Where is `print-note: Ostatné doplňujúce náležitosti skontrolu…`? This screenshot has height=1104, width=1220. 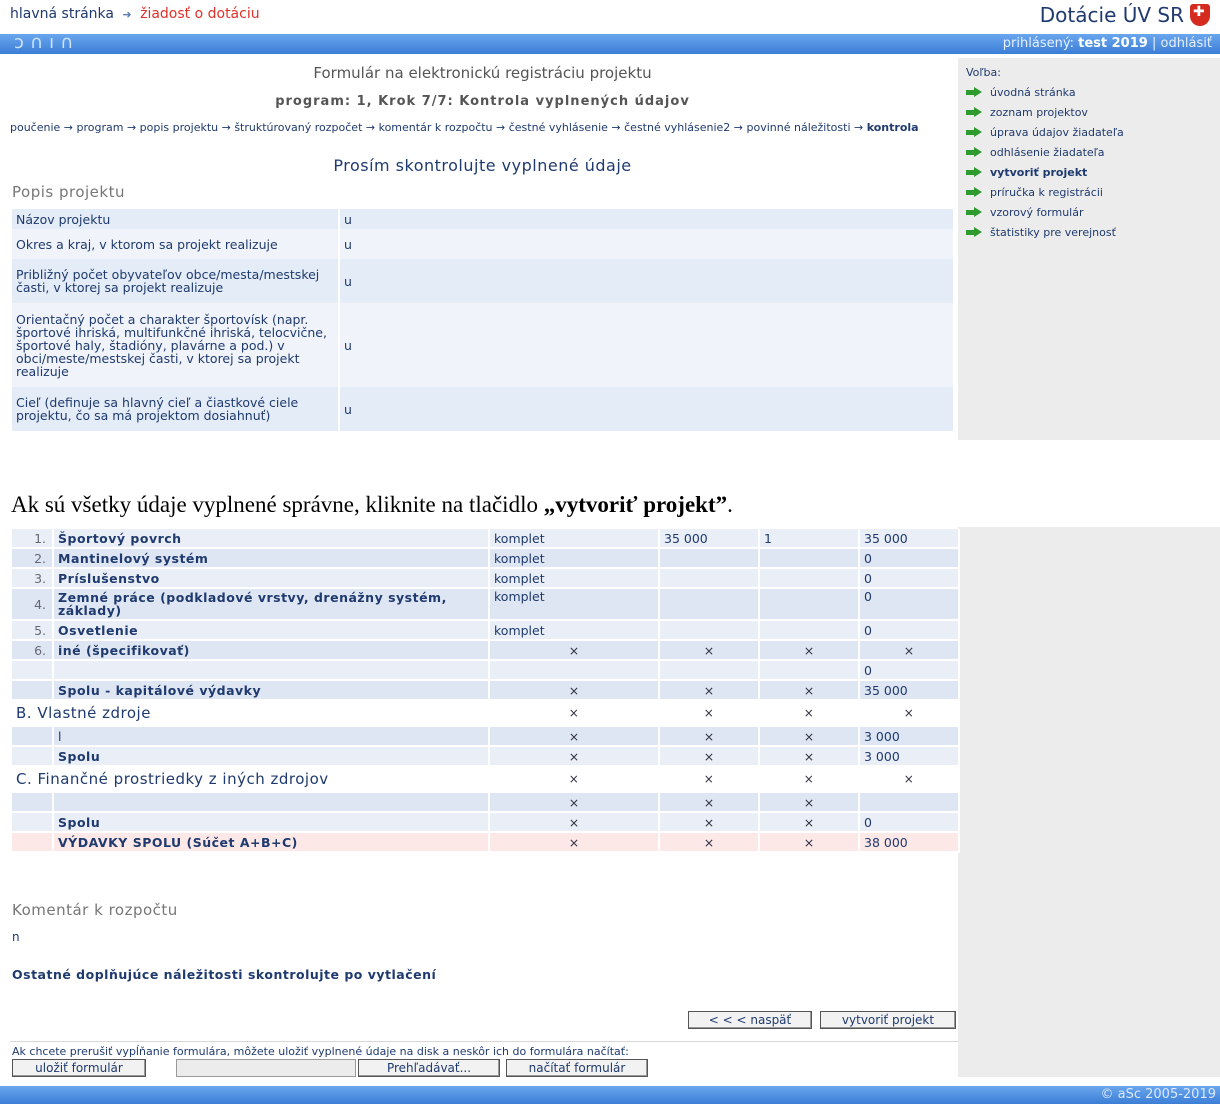 print-note: Ostatné doplňujúce náležitosti skontrolu… is located at coordinates (224, 974).